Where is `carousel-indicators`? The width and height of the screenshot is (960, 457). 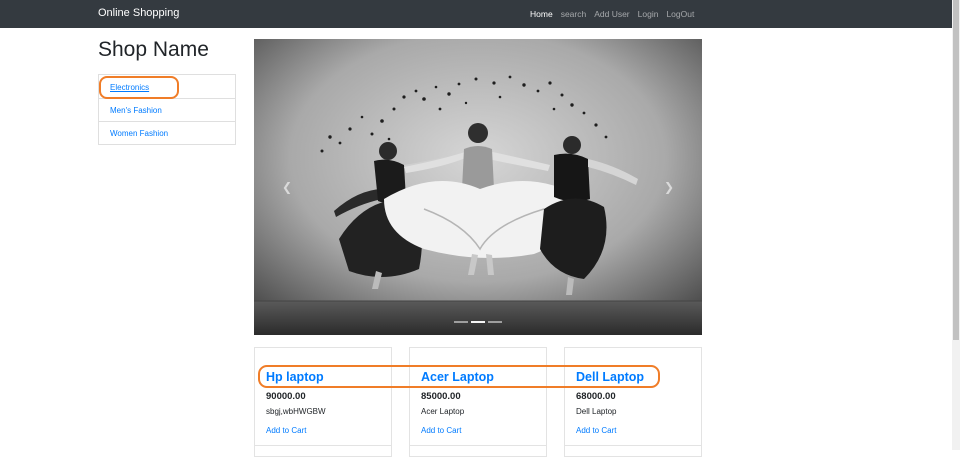
carousel-indicators is located at coordinates (478, 322).